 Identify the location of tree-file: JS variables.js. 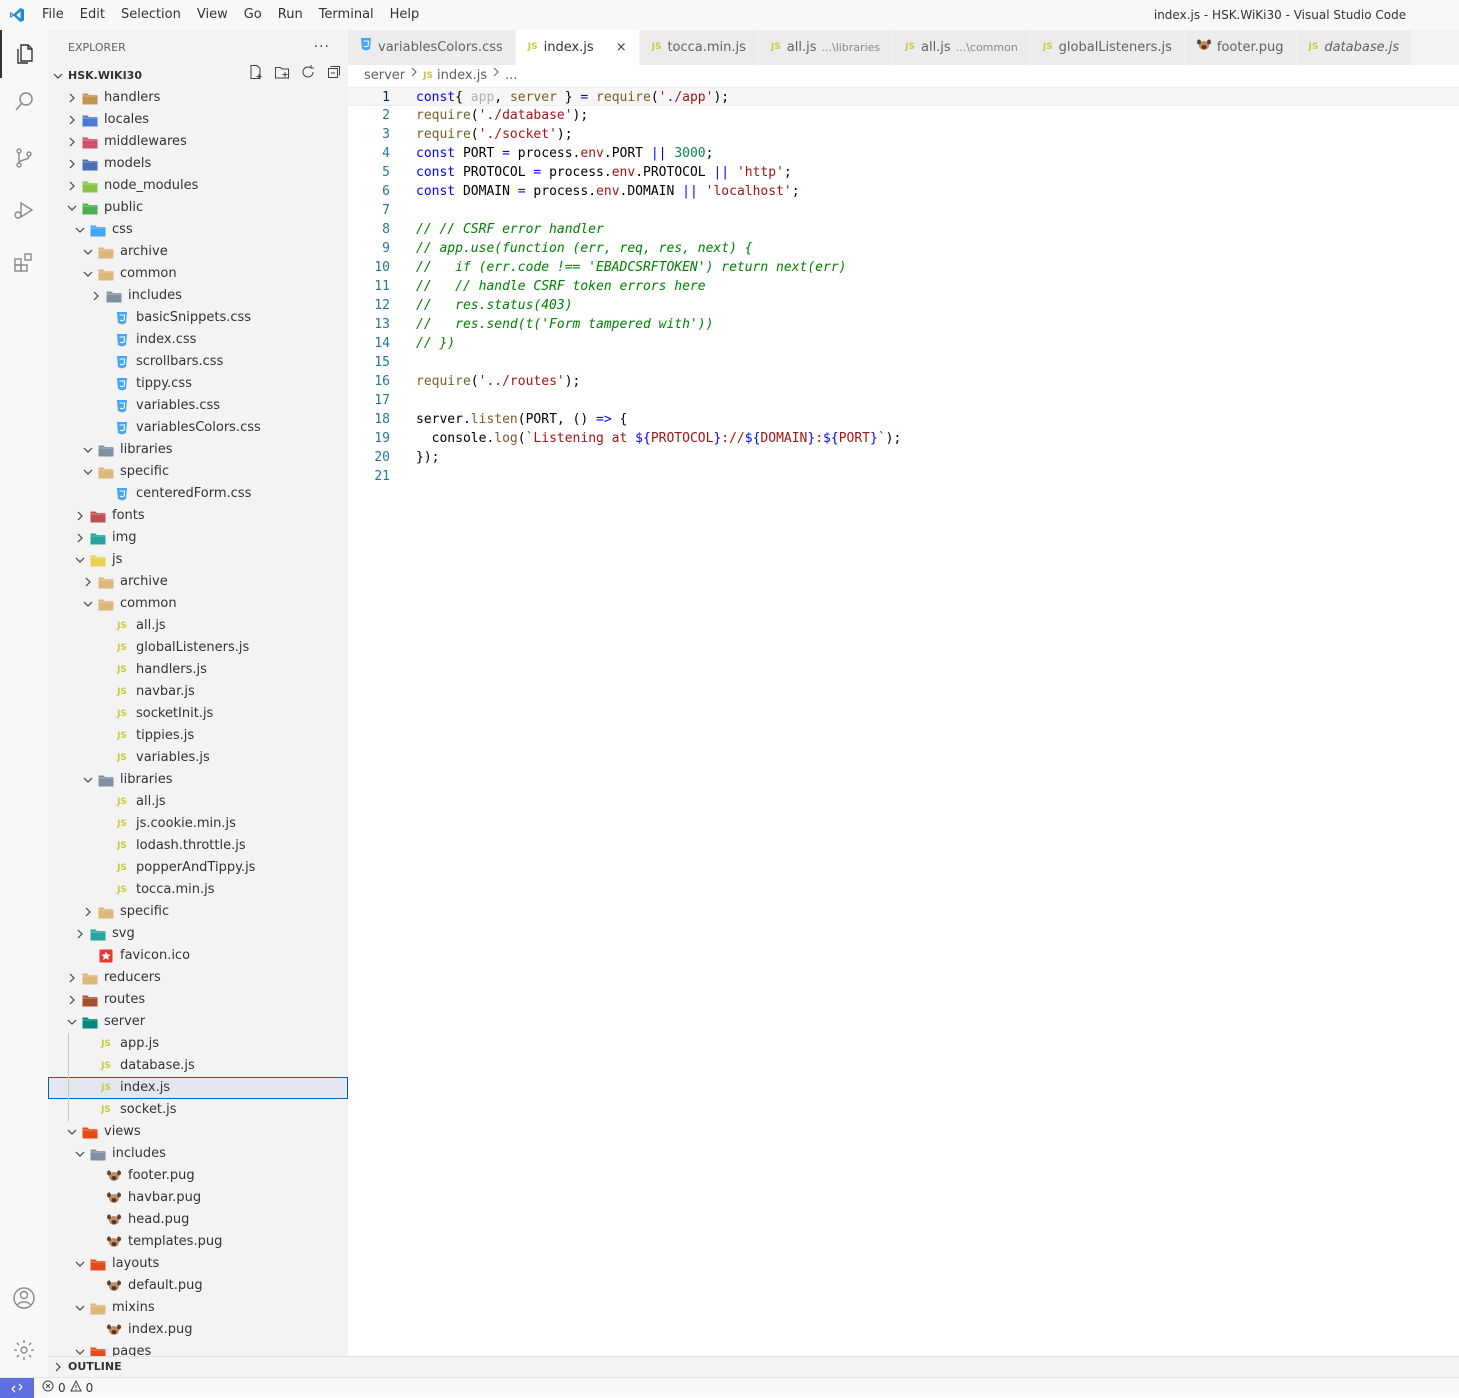
(198, 758).